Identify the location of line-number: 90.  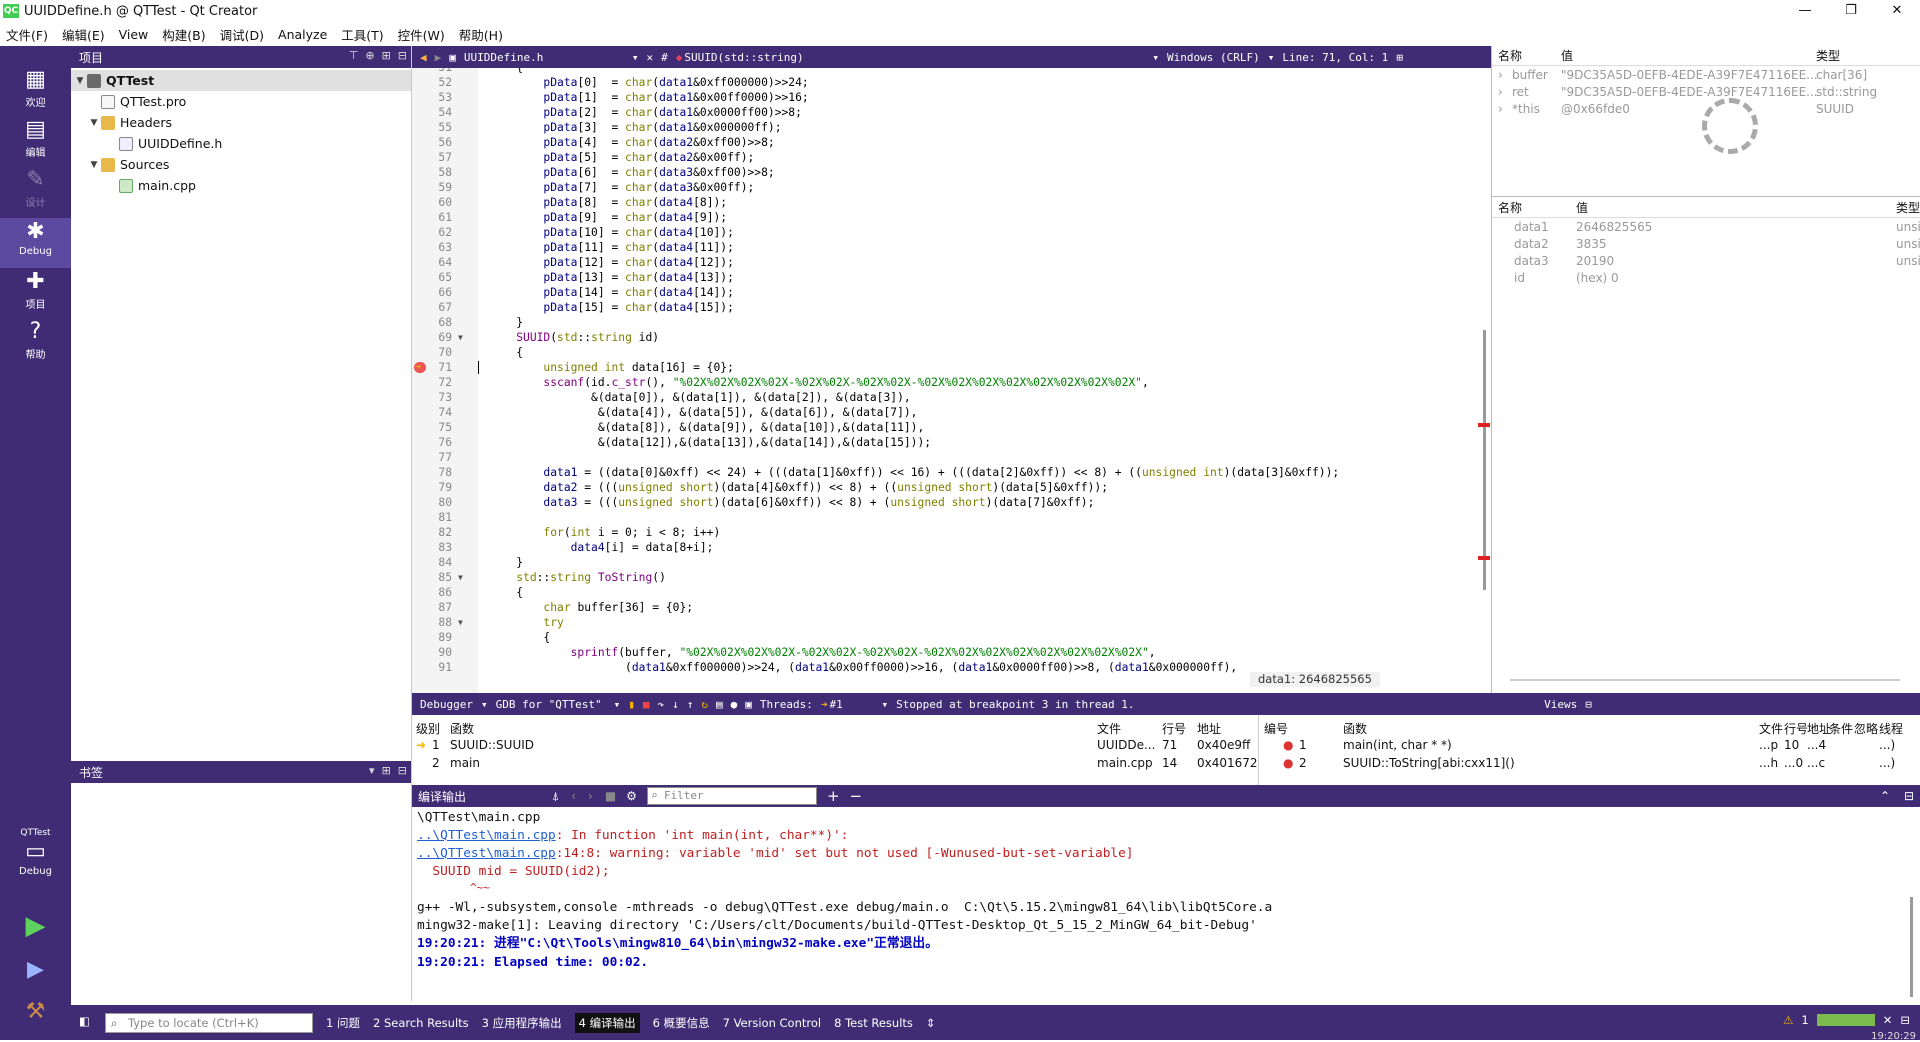
(432, 652).